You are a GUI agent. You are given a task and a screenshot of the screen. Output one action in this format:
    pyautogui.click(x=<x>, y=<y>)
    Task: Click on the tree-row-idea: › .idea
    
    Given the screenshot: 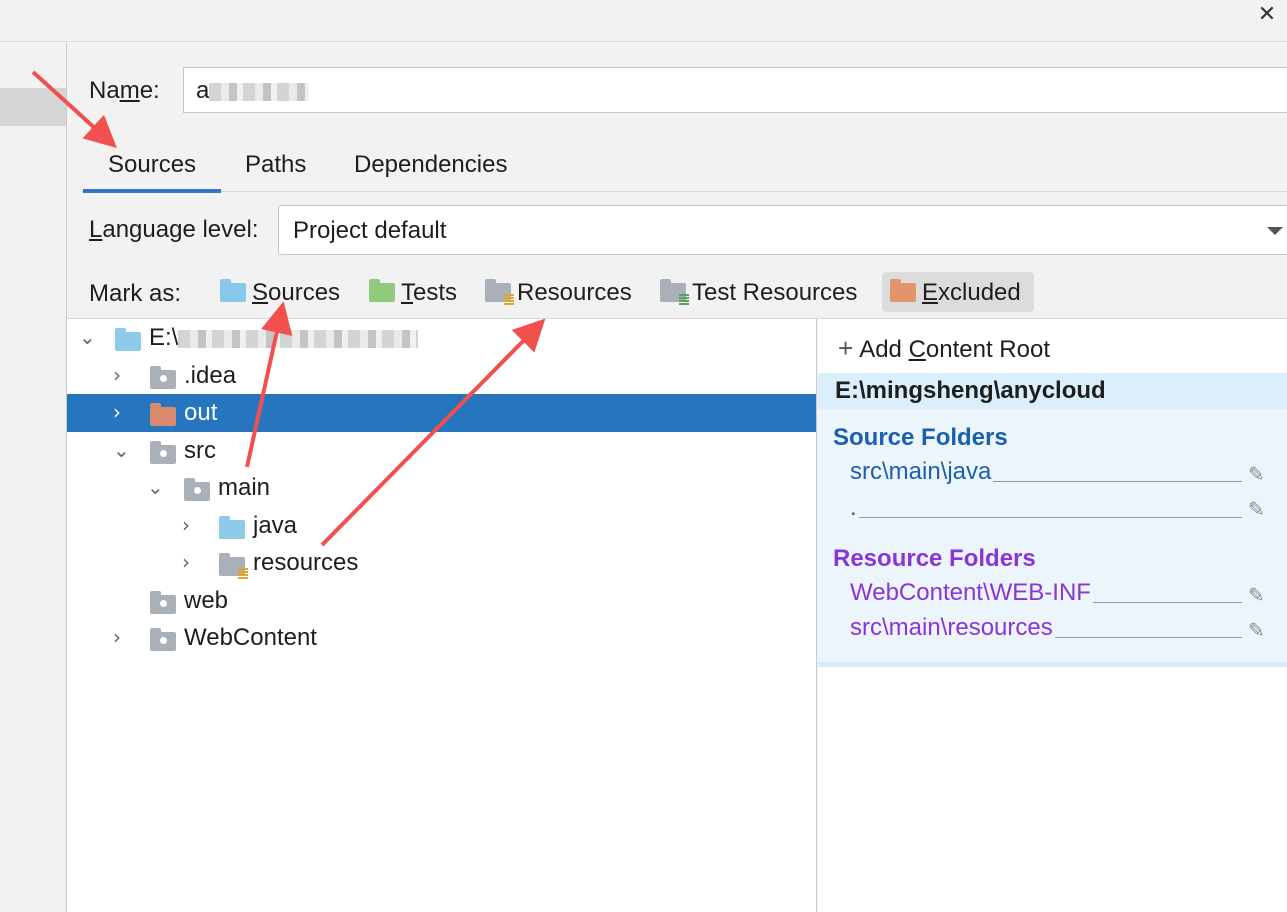 What is the action you would take?
    pyautogui.click(x=441, y=376)
    